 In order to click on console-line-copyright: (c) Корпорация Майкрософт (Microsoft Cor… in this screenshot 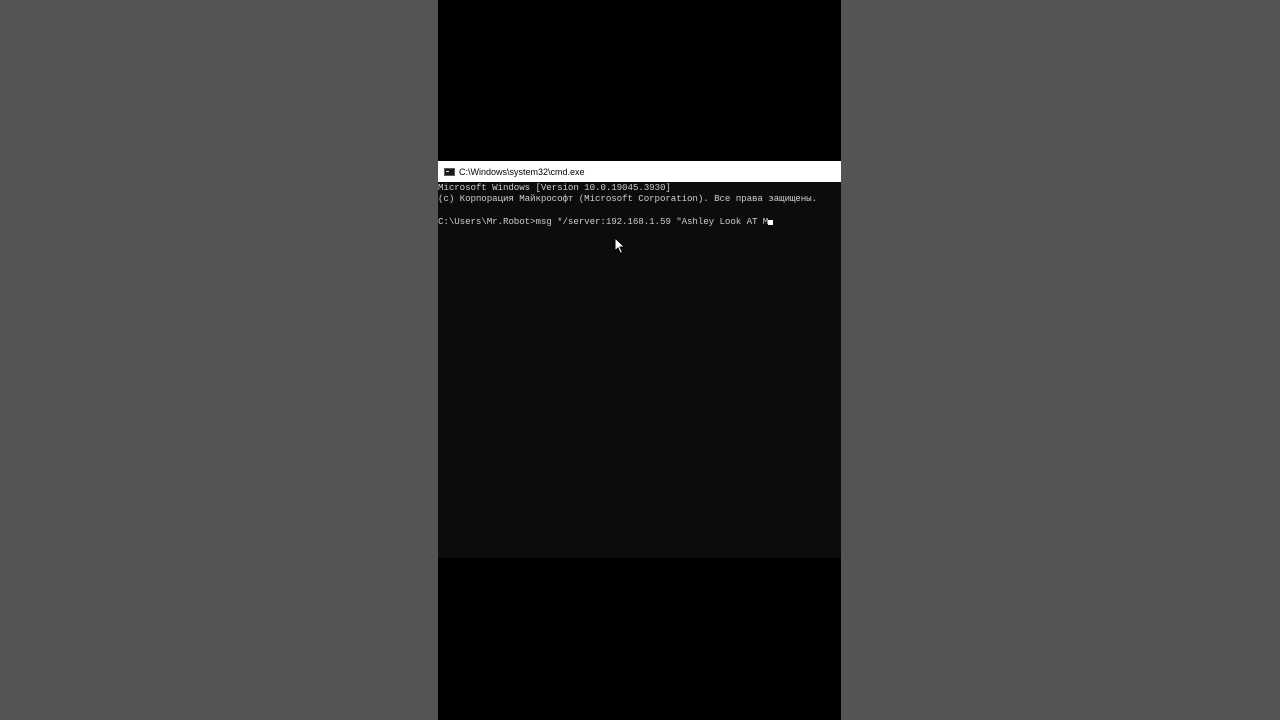, I will do `click(627, 199)`.